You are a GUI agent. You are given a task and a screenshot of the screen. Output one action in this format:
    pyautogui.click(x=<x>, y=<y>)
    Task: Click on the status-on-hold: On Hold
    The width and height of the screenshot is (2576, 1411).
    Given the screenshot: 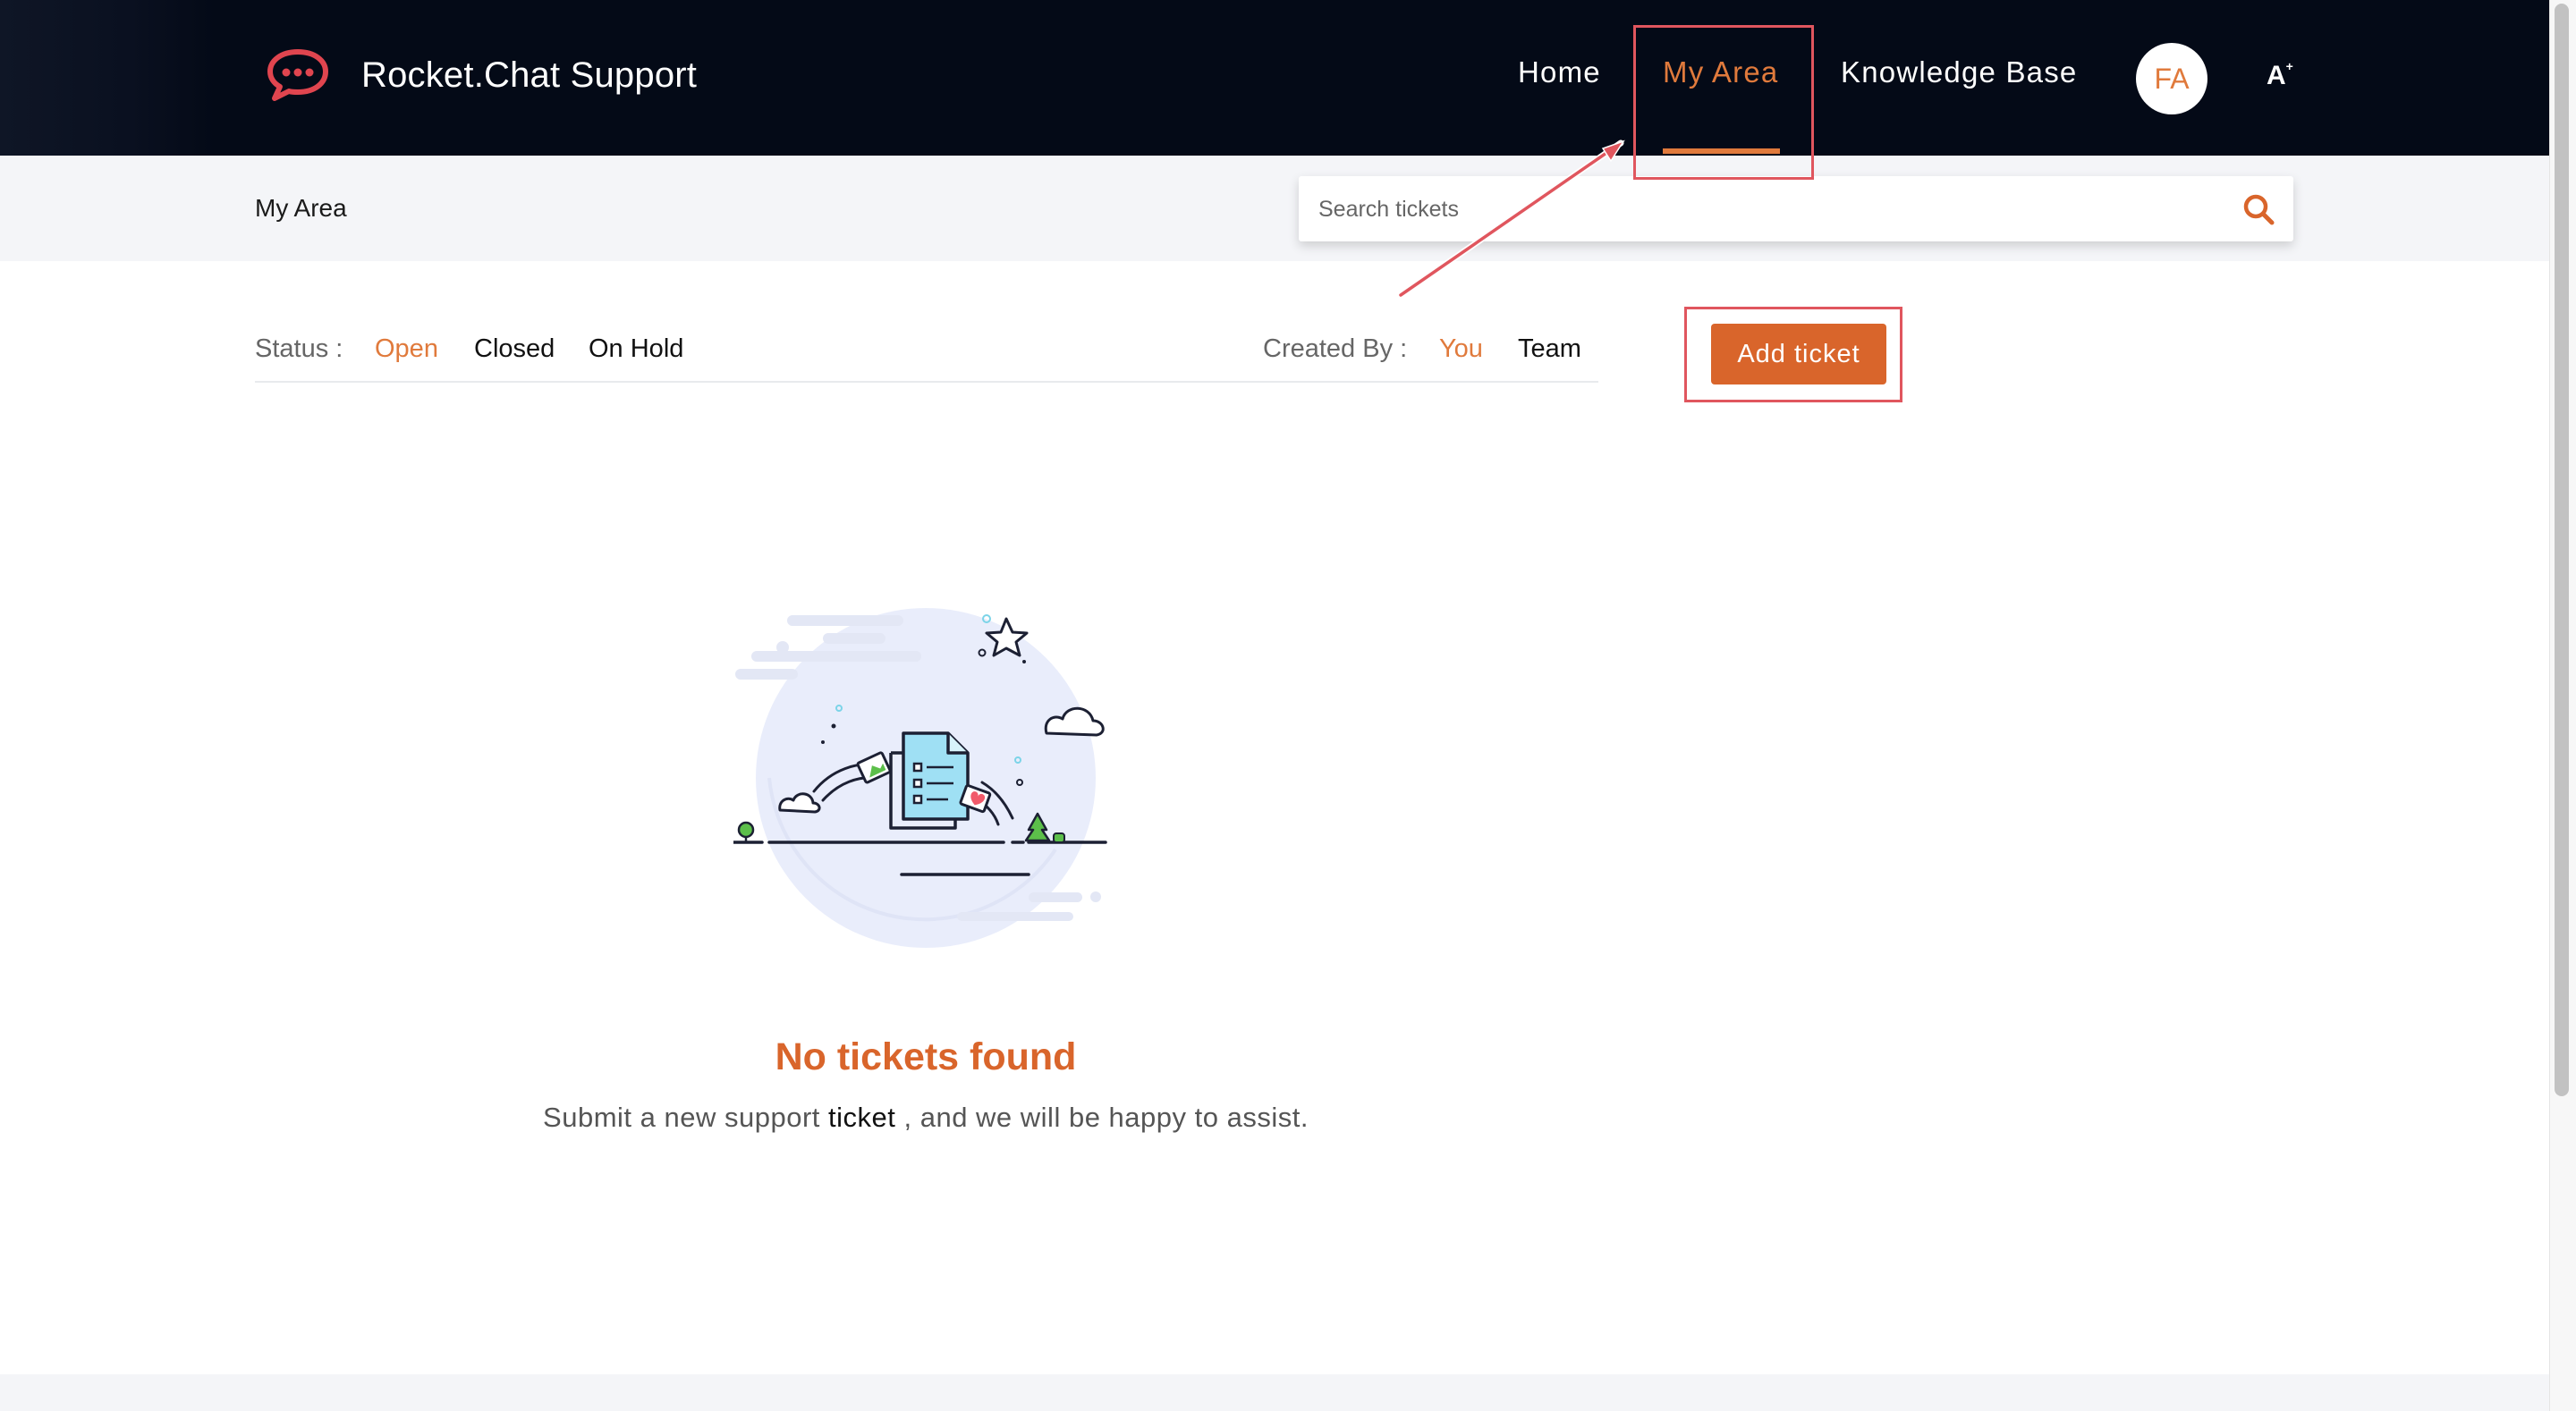 What is the action you would take?
    pyautogui.click(x=636, y=349)
    